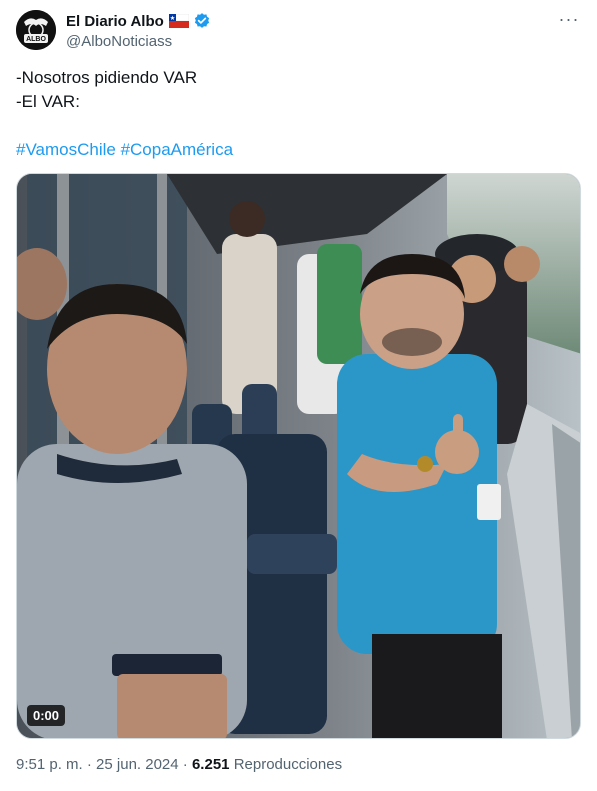  Describe the element at coordinates (49, 764) in the screenshot. I see `tweet-time: 9:51 p. m.` at that location.